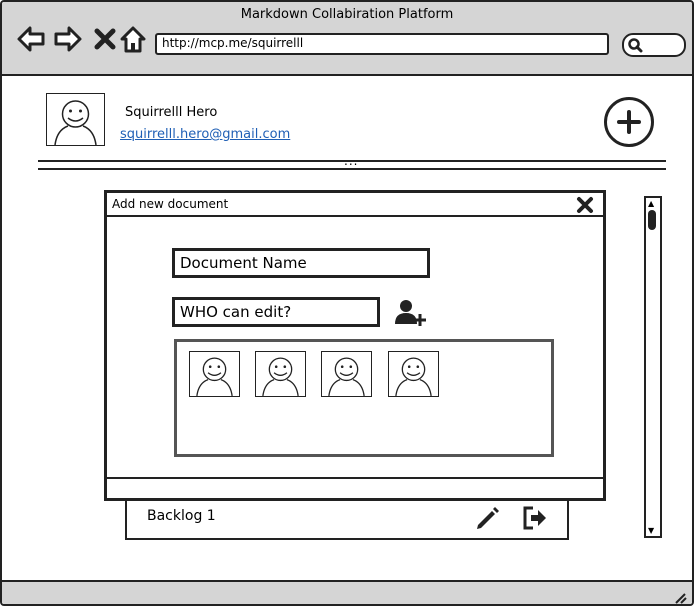 This screenshot has width=694, height=606. What do you see at coordinates (635, 45) in the screenshot?
I see `search-icon` at bounding box center [635, 45].